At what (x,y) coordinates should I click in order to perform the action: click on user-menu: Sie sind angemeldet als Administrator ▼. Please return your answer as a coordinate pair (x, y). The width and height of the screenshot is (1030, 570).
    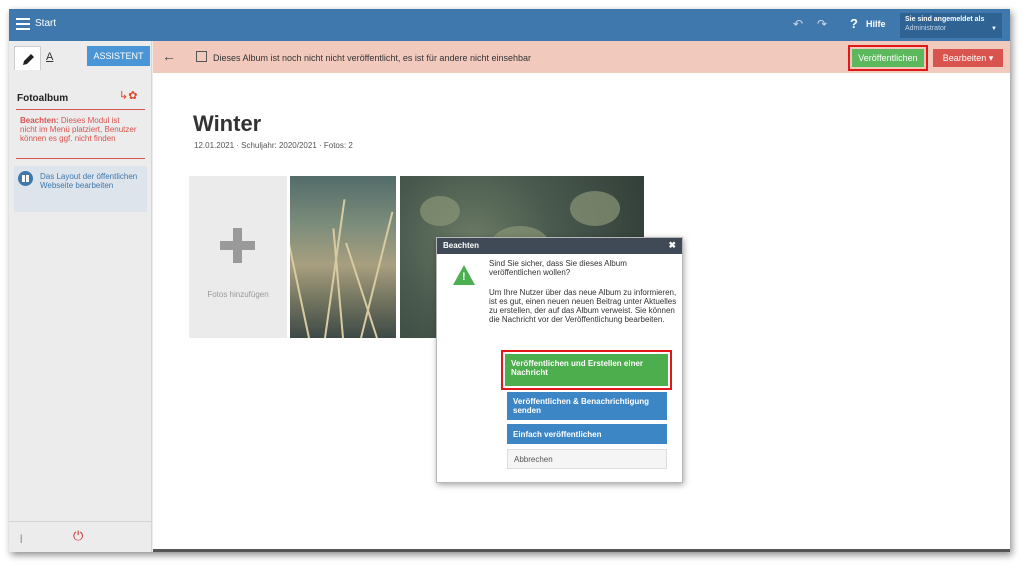
    Looking at the image, I should click on (951, 25).